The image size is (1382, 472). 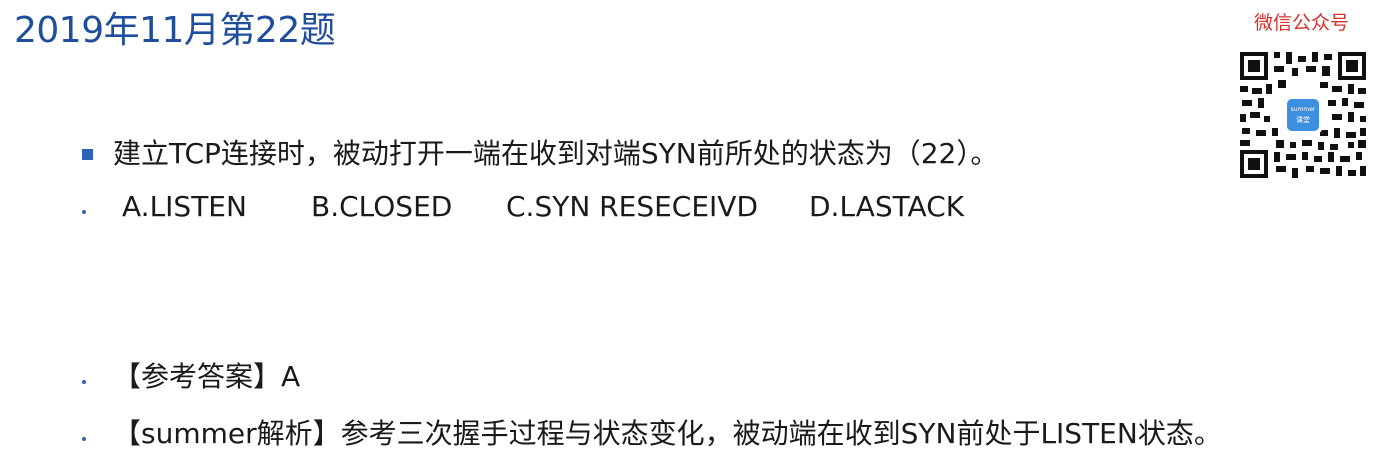 What do you see at coordinates (175, 30) in the screenshot?
I see `page-title: 2019年11月第22题` at bounding box center [175, 30].